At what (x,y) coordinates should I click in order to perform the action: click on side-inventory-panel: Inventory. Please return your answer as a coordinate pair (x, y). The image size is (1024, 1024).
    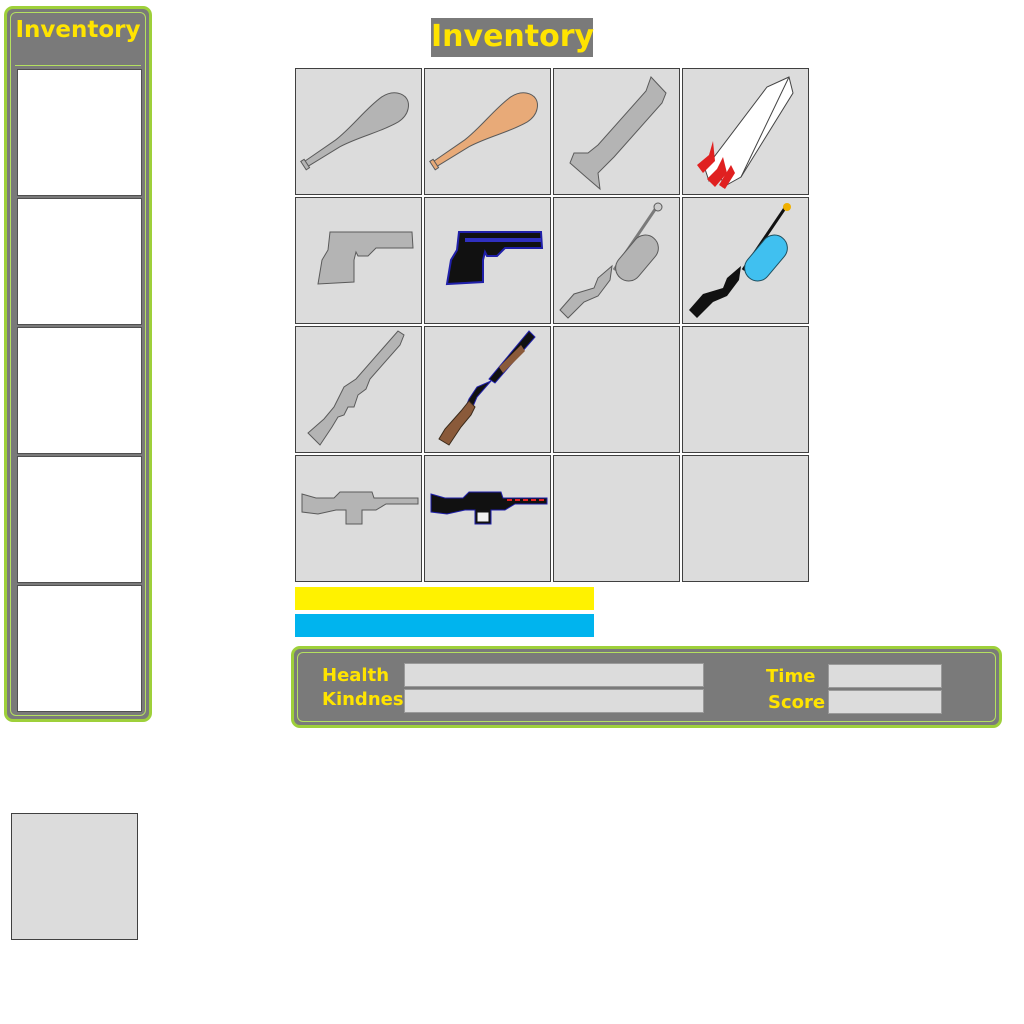
    Looking at the image, I should click on (78, 364).